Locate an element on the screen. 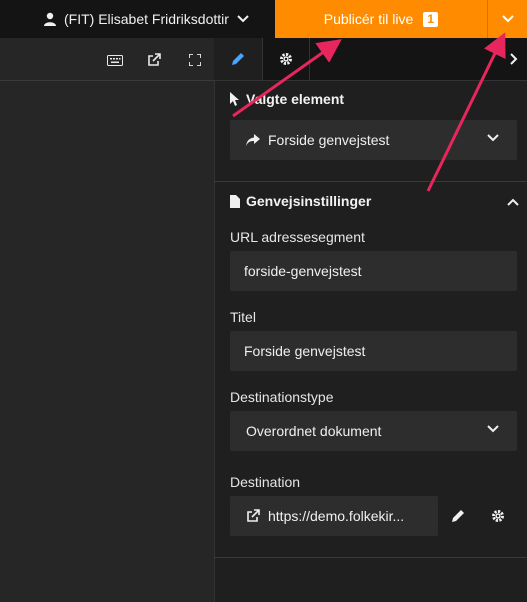 This screenshot has height=602, width=527. annotation-arrows is located at coordinates (369, 112).